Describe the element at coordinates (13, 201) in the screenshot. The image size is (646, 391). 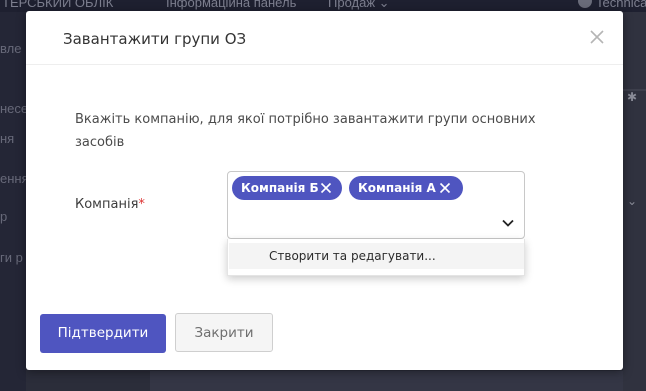
I see `background-sidebar: вле несе ня ення р ги р` at that location.